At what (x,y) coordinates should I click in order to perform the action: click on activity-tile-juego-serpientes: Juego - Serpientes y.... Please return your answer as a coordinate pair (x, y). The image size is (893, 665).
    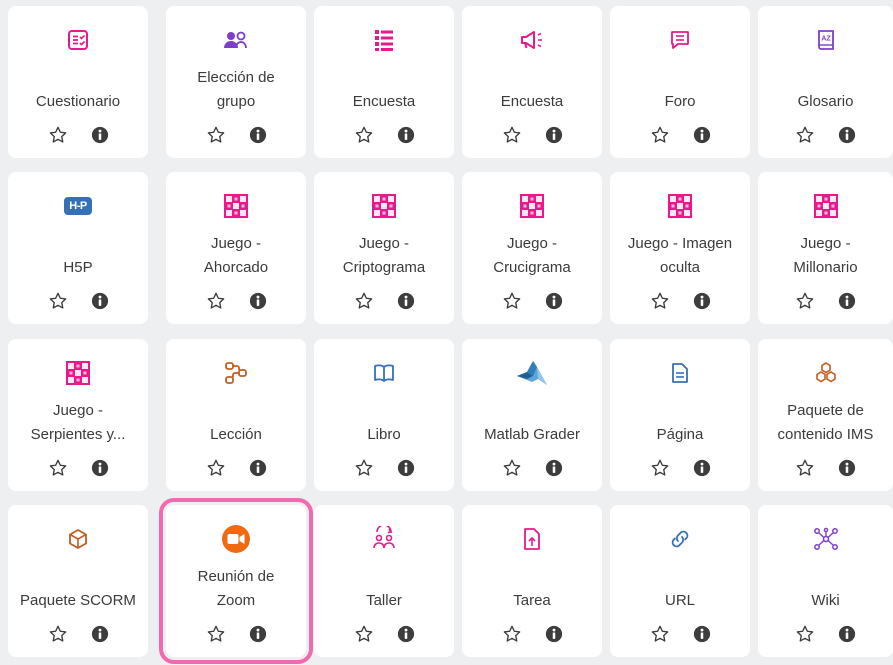
    Looking at the image, I should click on (78, 415).